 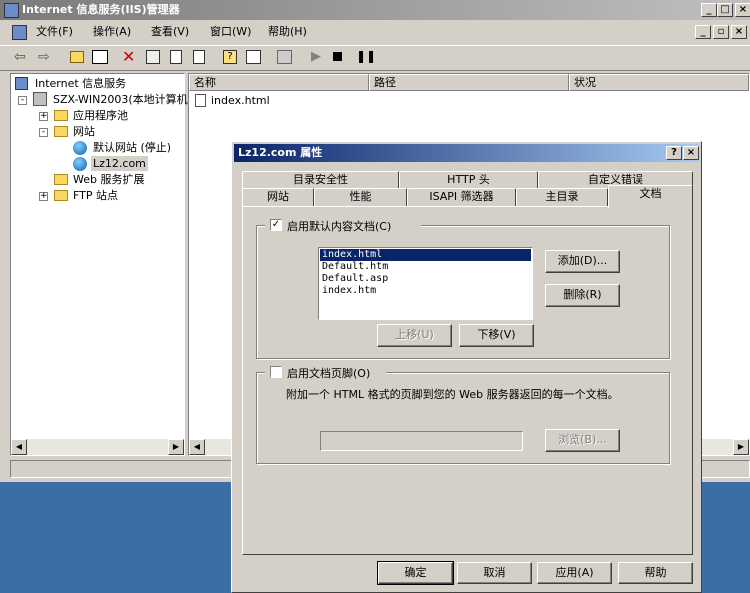 I want to click on default-doc-group-label: ✓ 启用默认内容文档(C), so click(x=343, y=225).